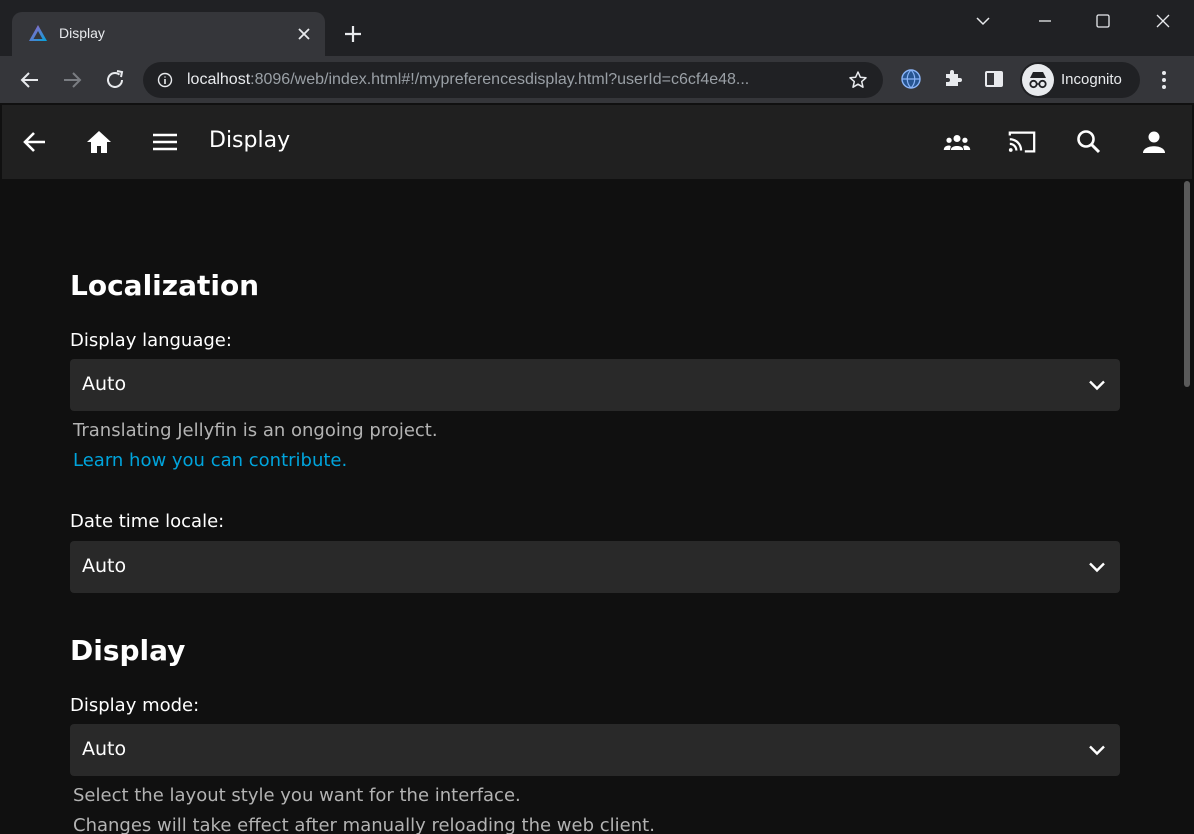 Image resolution: width=1194 pixels, height=834 pixels. What do you see at coordinates (151, 340) in the screenshot?
I see `display-language-label: Display language:` at bounding box center [151, 340].